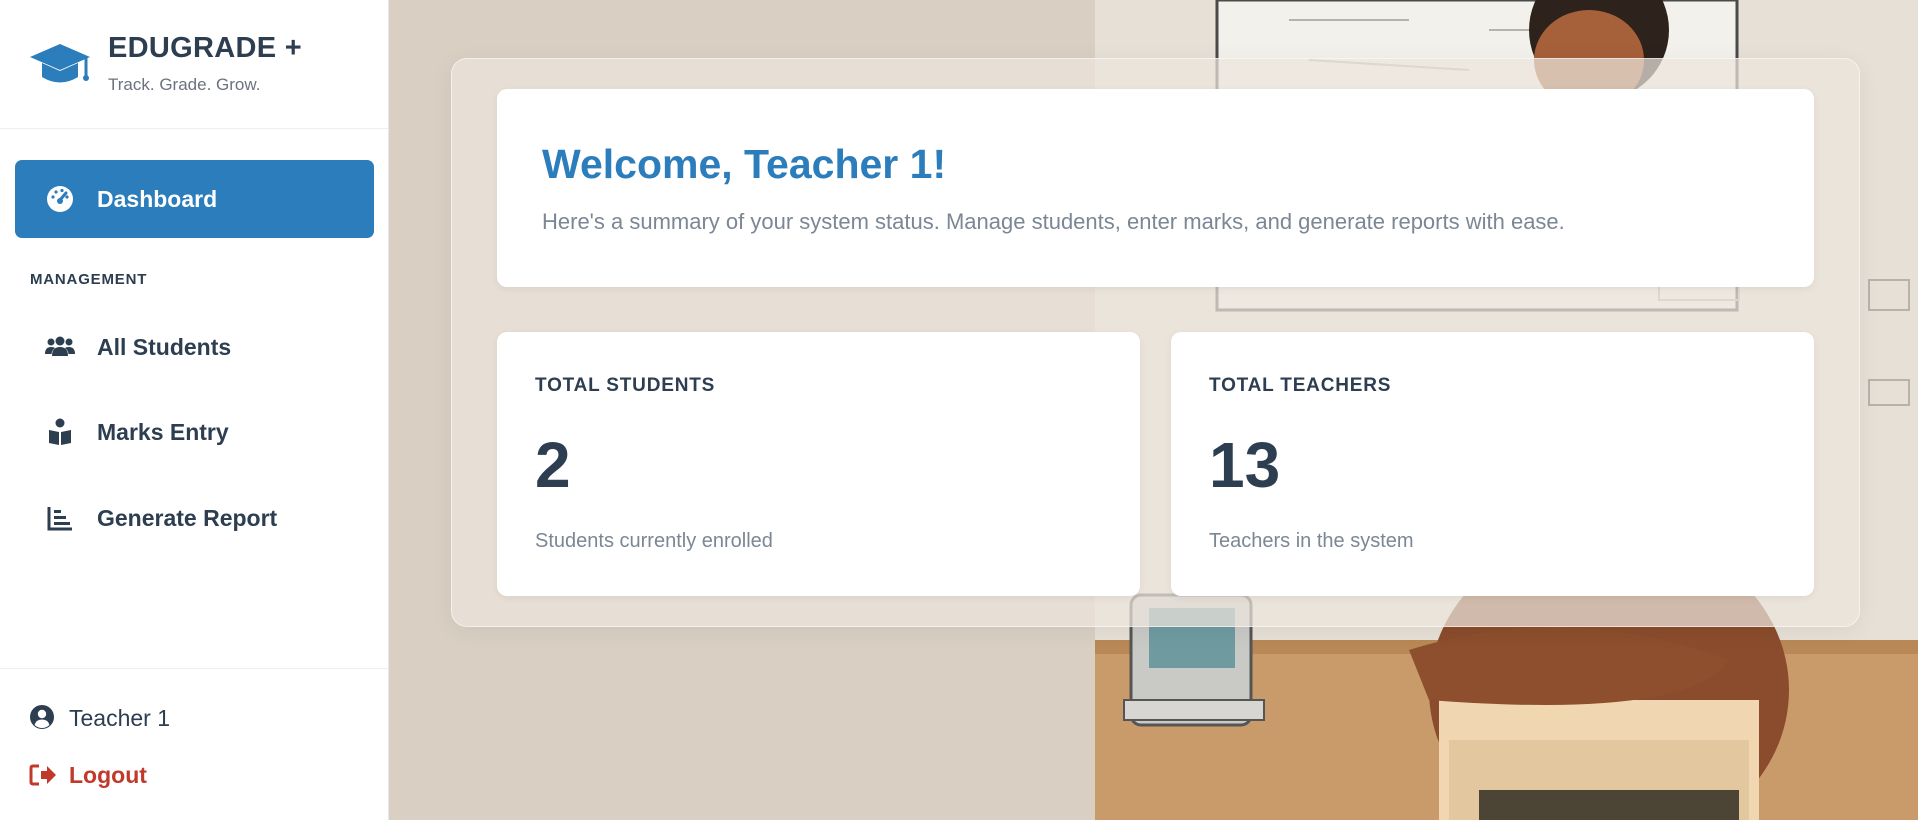  I want to click on book-reader-icon, so click(60, 432).